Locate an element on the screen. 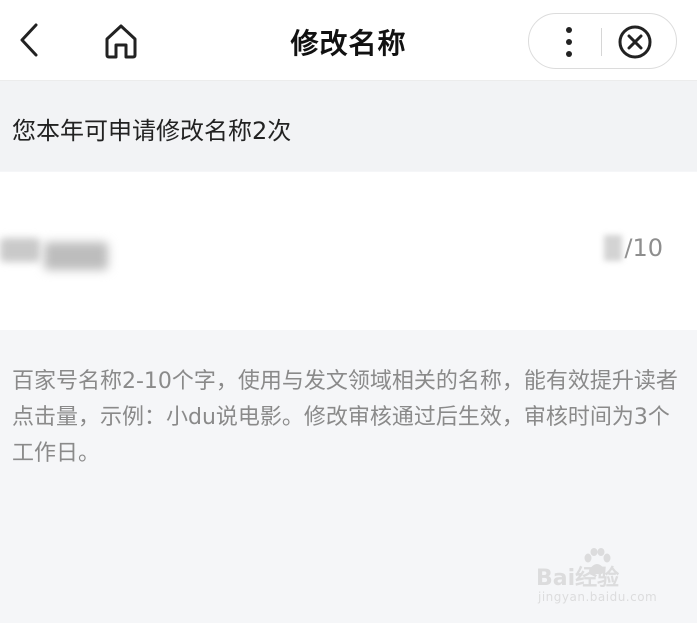 This screenshot has height=623, width=697. notice-text: 您本年可申请修改名称2次 is located at coordinates (152, 131).